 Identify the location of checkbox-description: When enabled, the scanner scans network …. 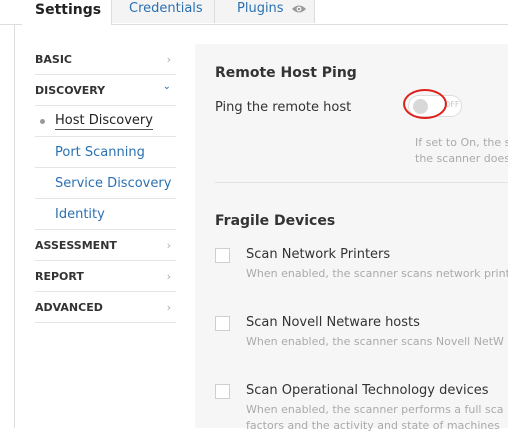
(377, 273).